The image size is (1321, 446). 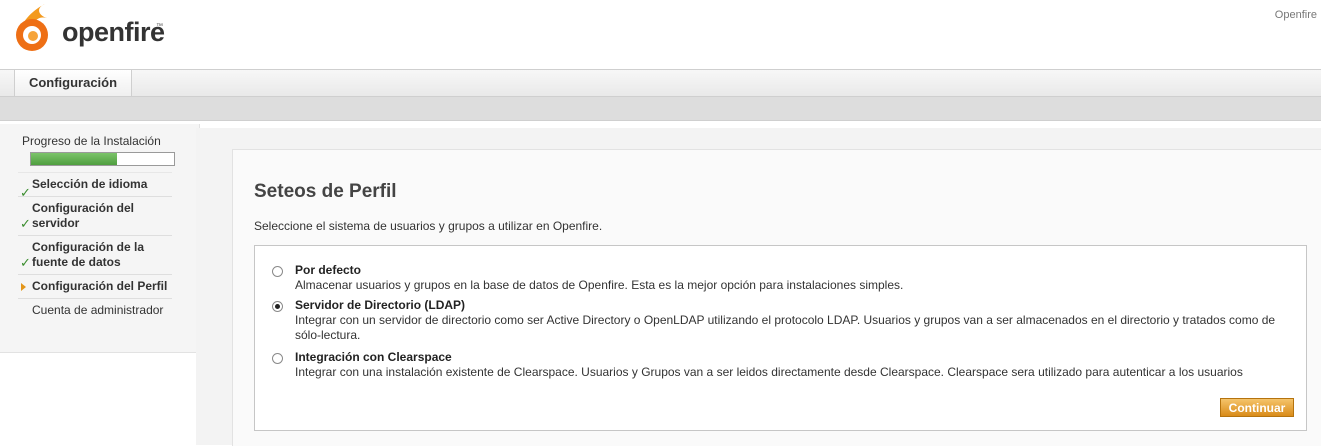 I want to click on option-title: Integración con Clearspace, so click(x=373, y=357).